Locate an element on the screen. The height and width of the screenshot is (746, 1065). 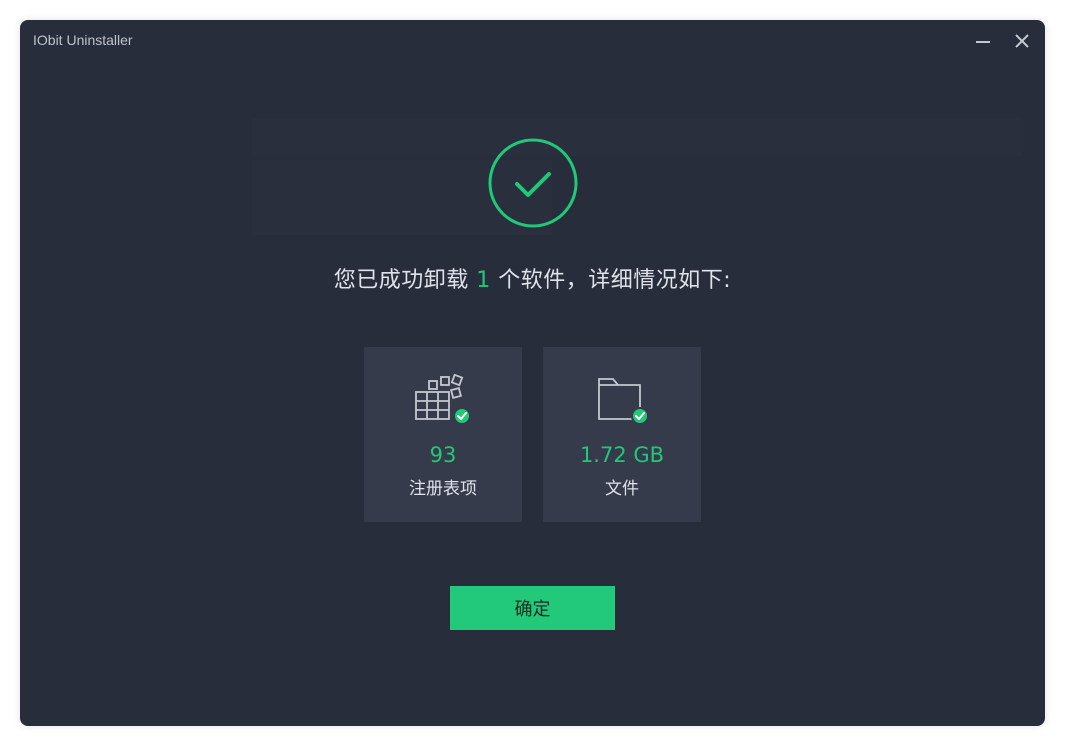
title-bar: IObit Uninstaller is located at coordinates (532, 41).